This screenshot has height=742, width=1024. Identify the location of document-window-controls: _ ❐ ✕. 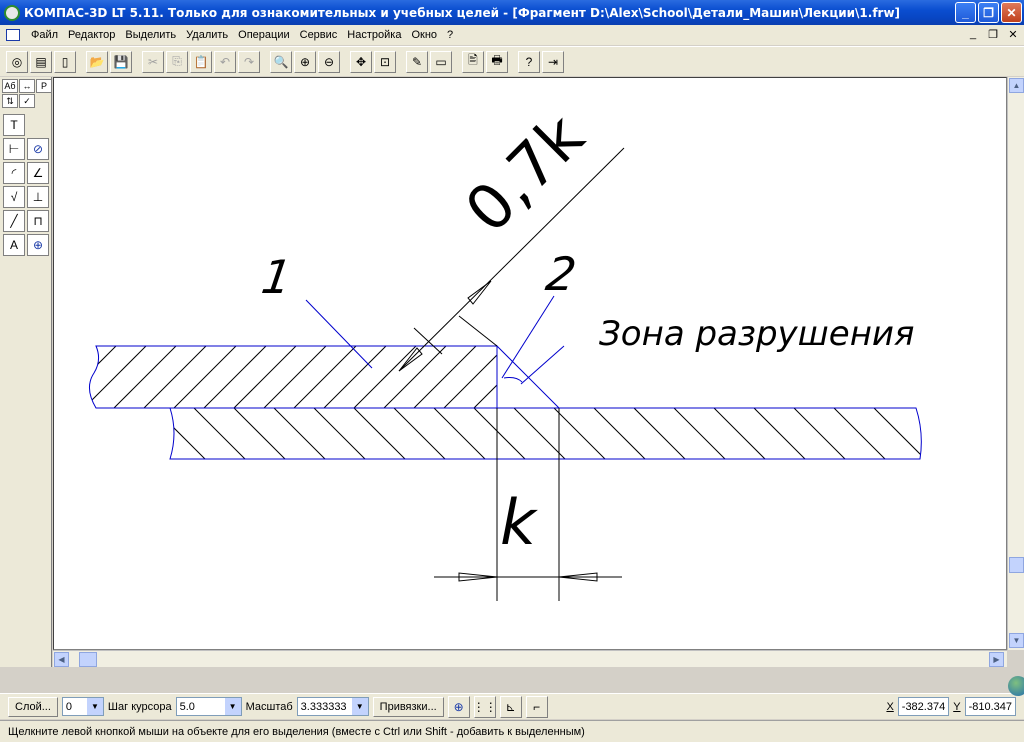
(993, 34).